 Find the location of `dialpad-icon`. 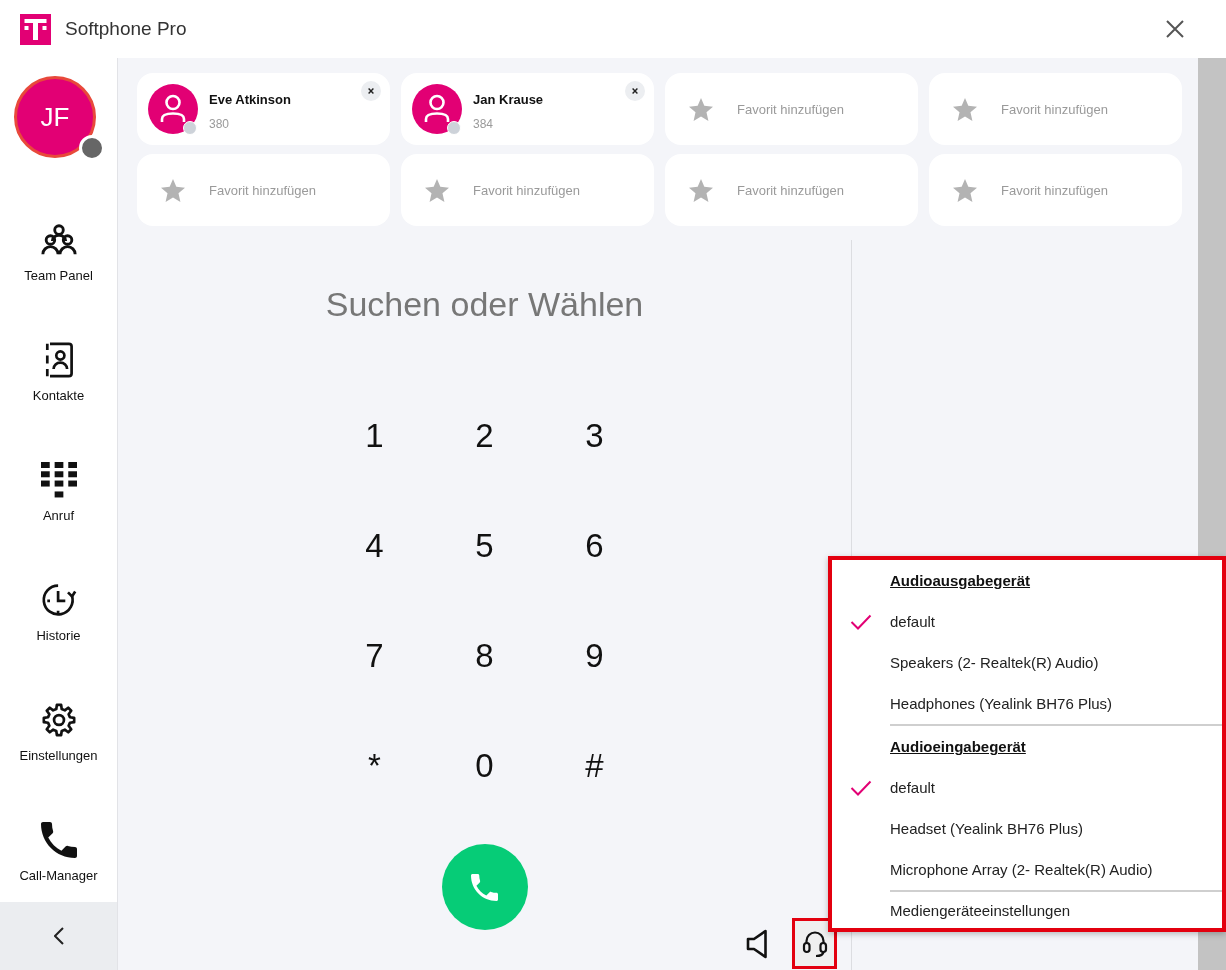

dialpad-icon is located at coordinates (58, 480).